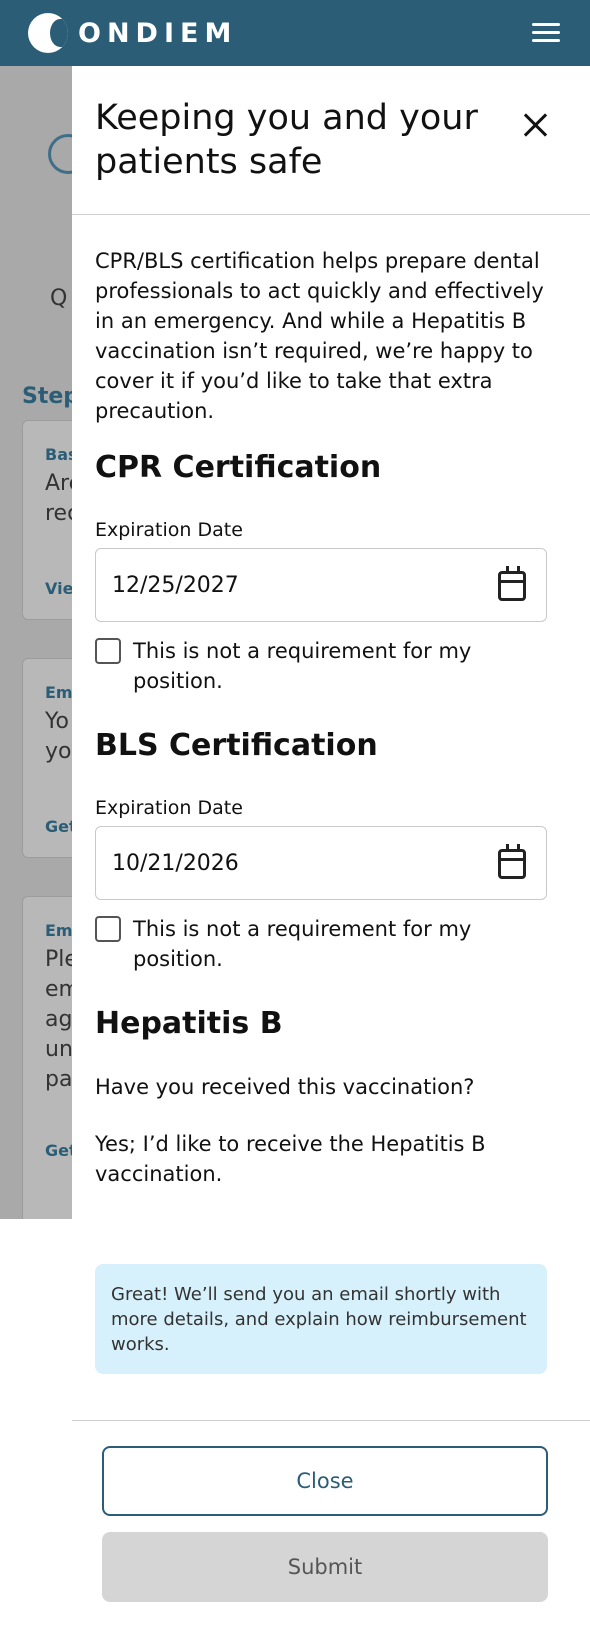  Describe the element at coordinates (58, 959) in the screenshot. I see `bg-card-line: Ple` at that location.